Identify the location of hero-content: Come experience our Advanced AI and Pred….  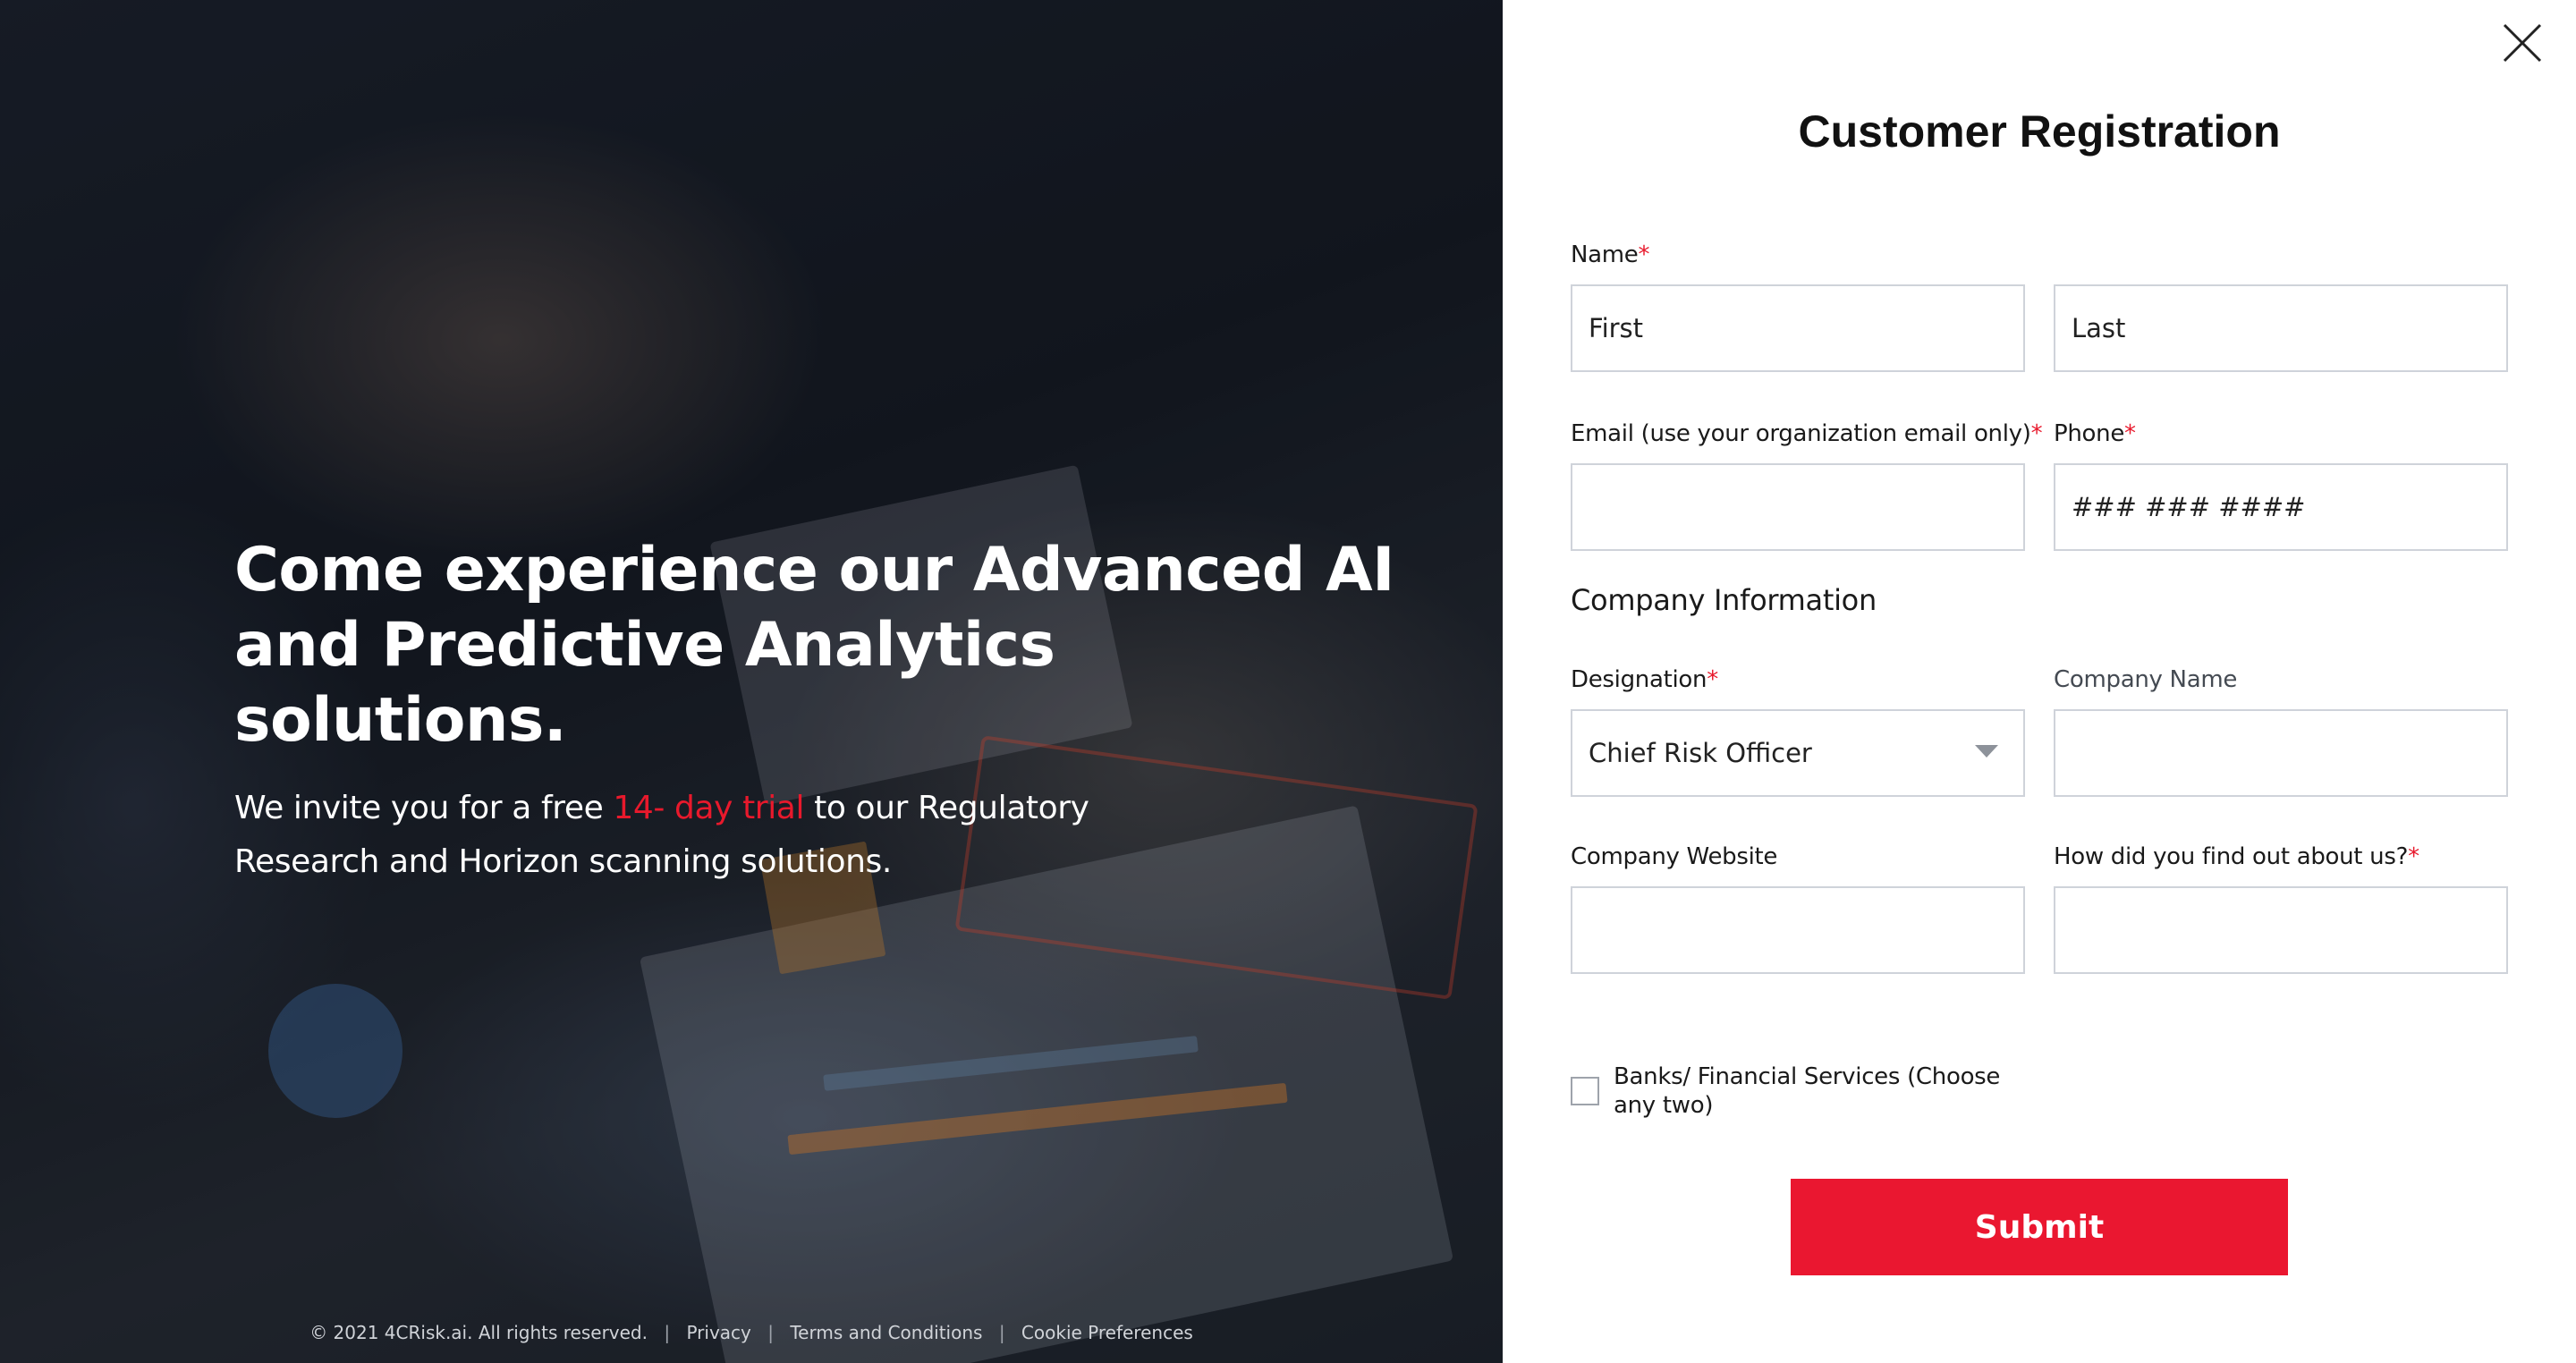
(815, 711).